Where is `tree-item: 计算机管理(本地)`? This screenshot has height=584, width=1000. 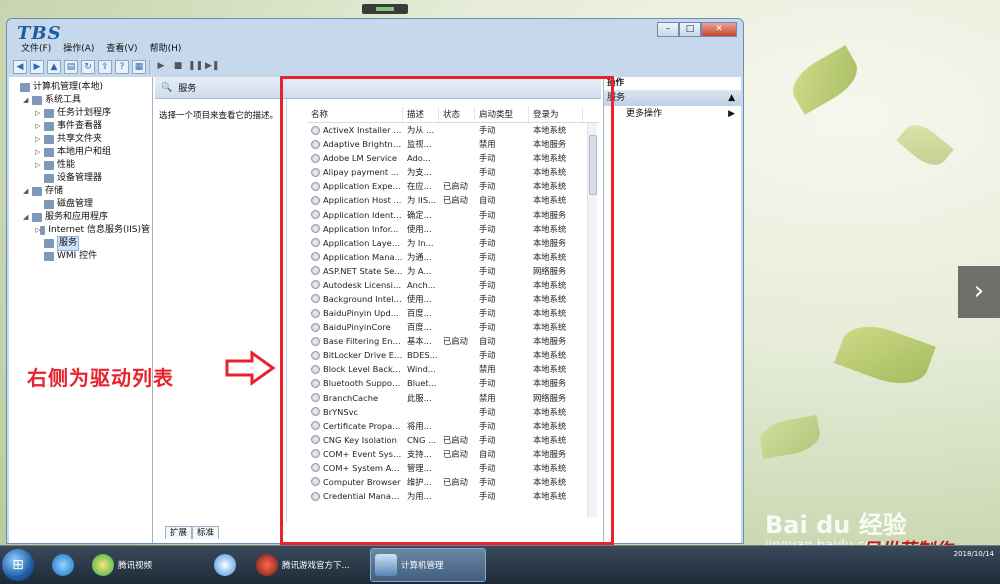 tree-item: 计算机管理(本地) is located at coordinates (80, 87).